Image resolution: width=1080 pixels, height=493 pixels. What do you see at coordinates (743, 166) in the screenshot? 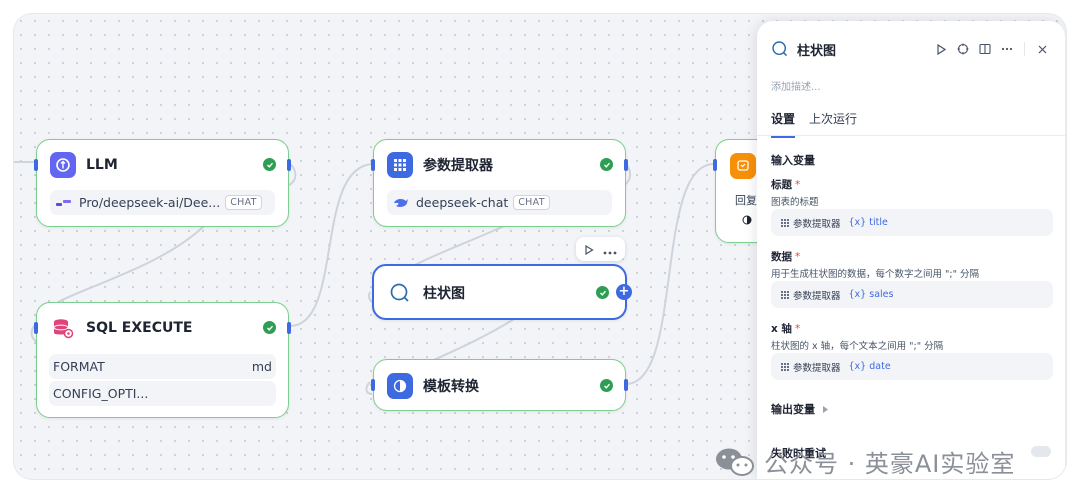
I see `answer-icon` at bounding box center [743, 166].